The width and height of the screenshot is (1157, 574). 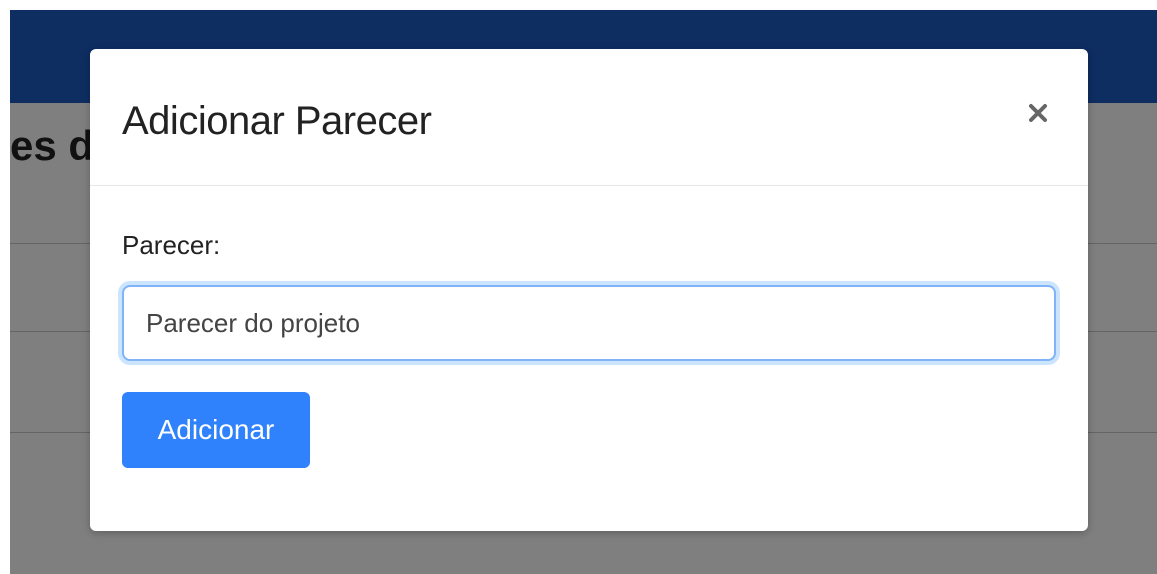 I want to click on close-button, so click(x=1038, y=113).